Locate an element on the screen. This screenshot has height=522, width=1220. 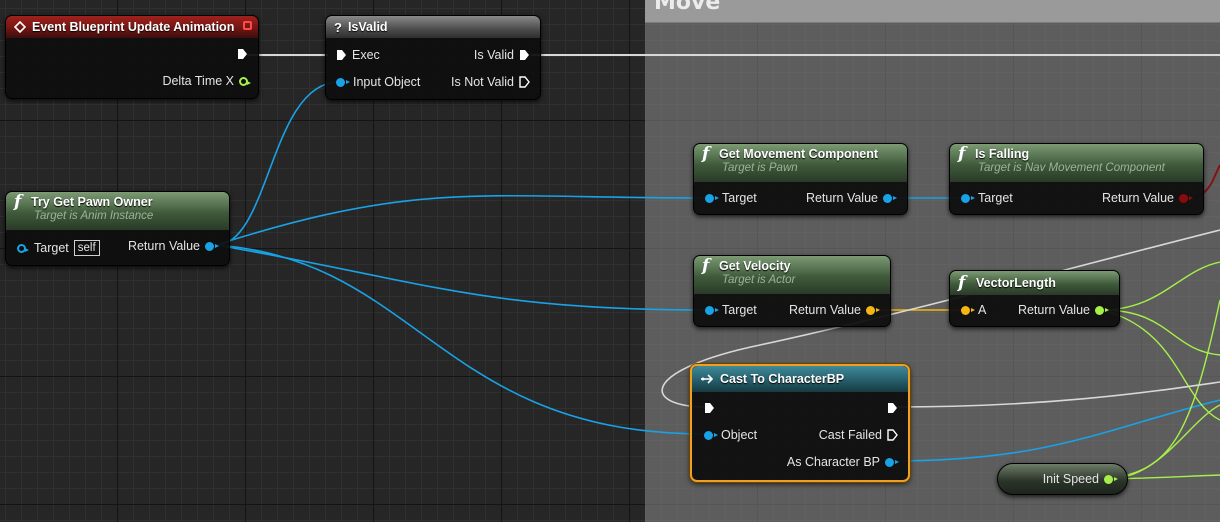
node-title: Get Velocity is located at coordinates (755, 266).